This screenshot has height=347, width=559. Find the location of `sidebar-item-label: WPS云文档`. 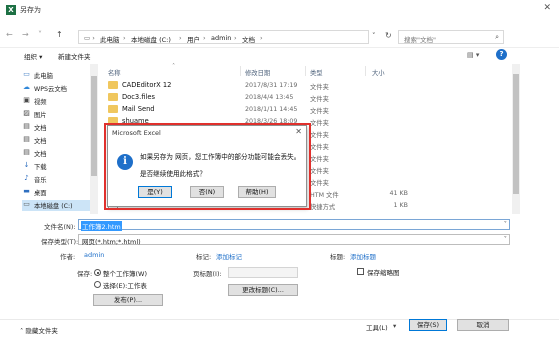

sidebar-item-label: WPS云文档 is located at coordinates (50, 89).